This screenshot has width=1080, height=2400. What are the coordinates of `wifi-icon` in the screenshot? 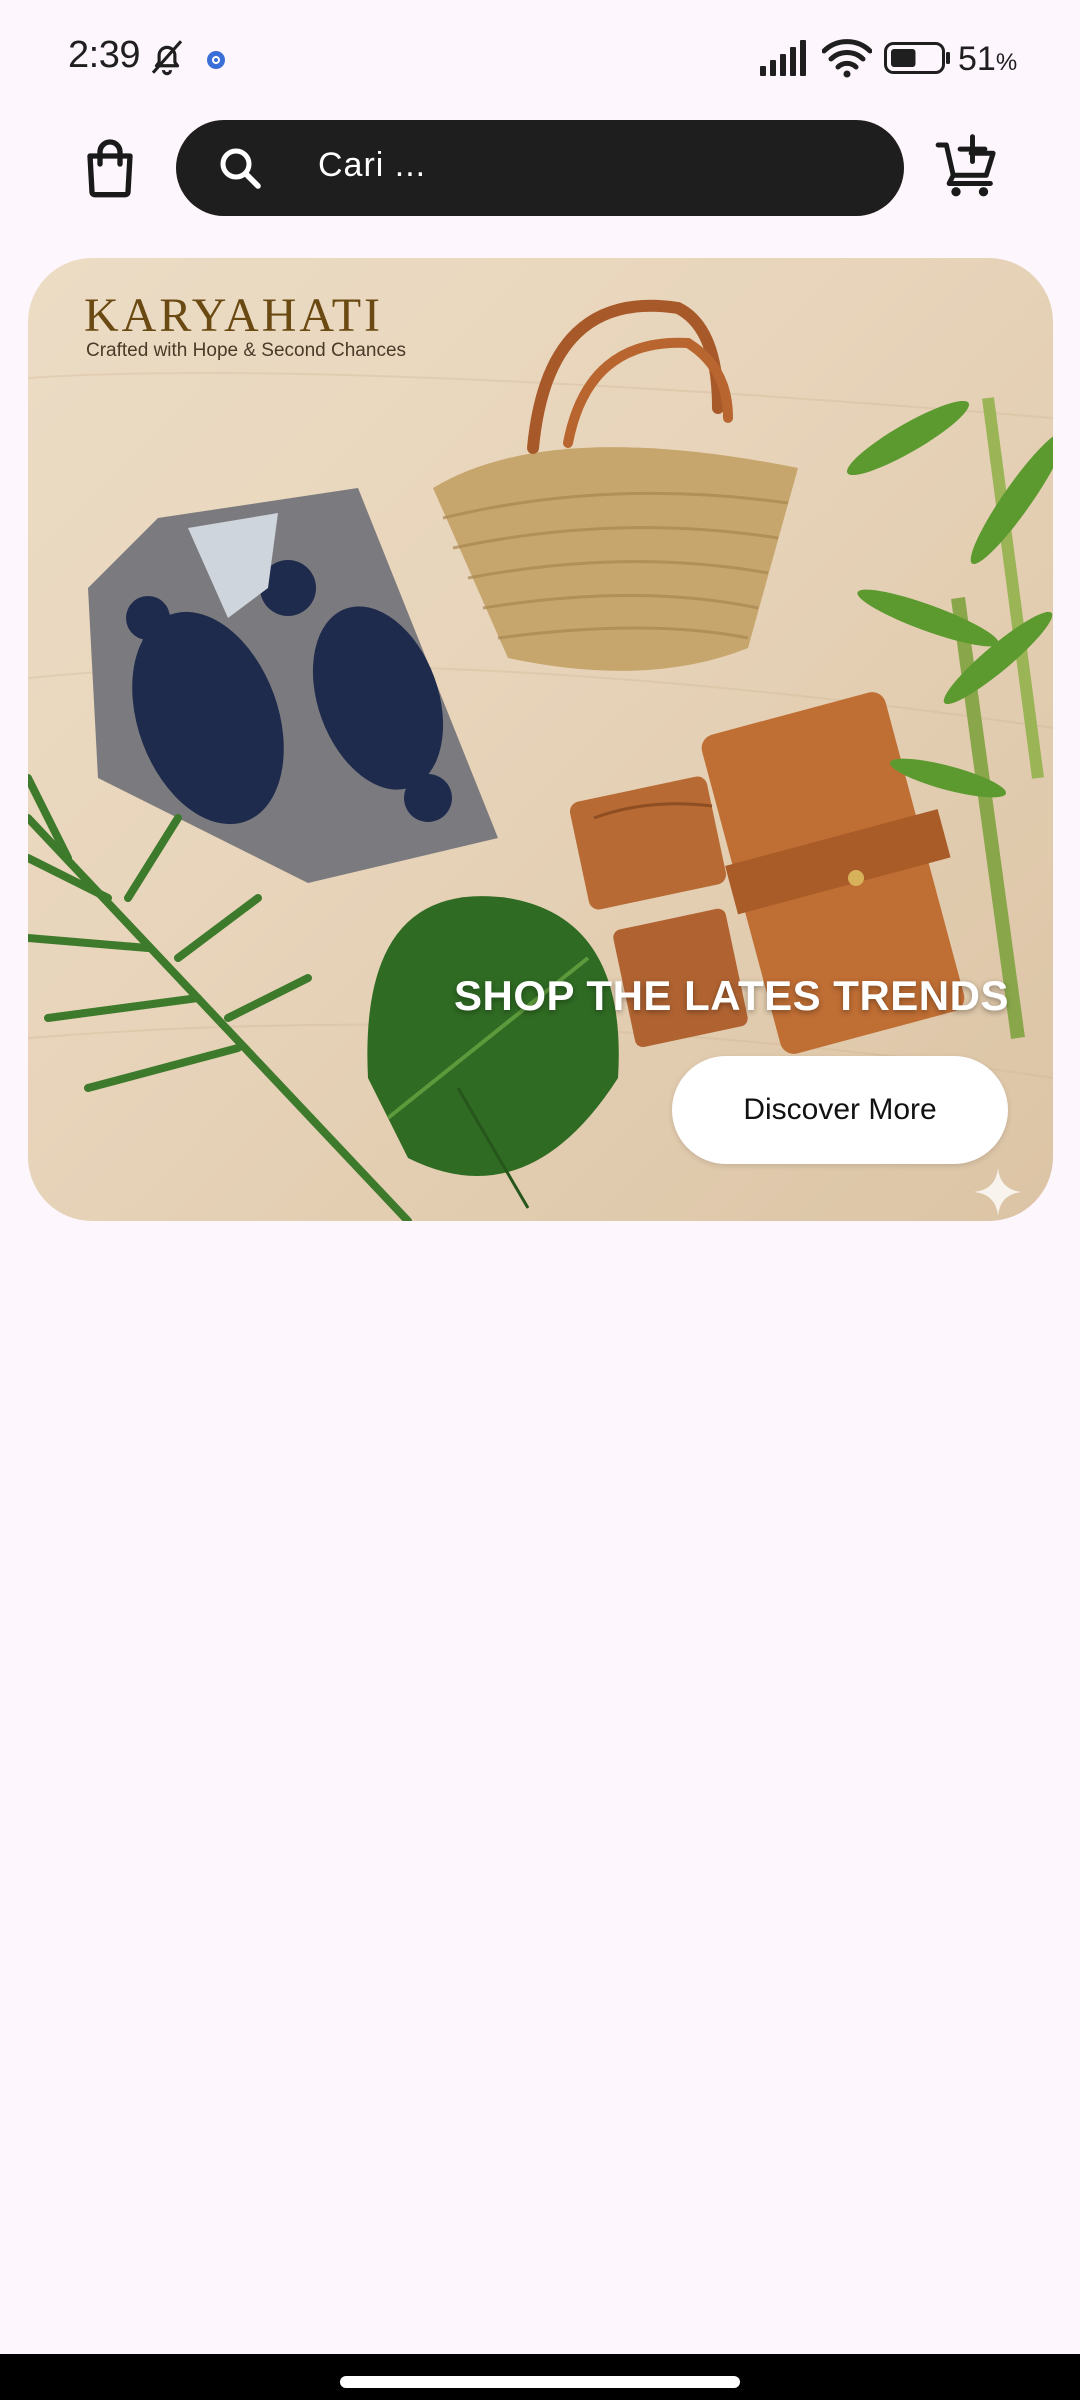 It's located at (847, 58).